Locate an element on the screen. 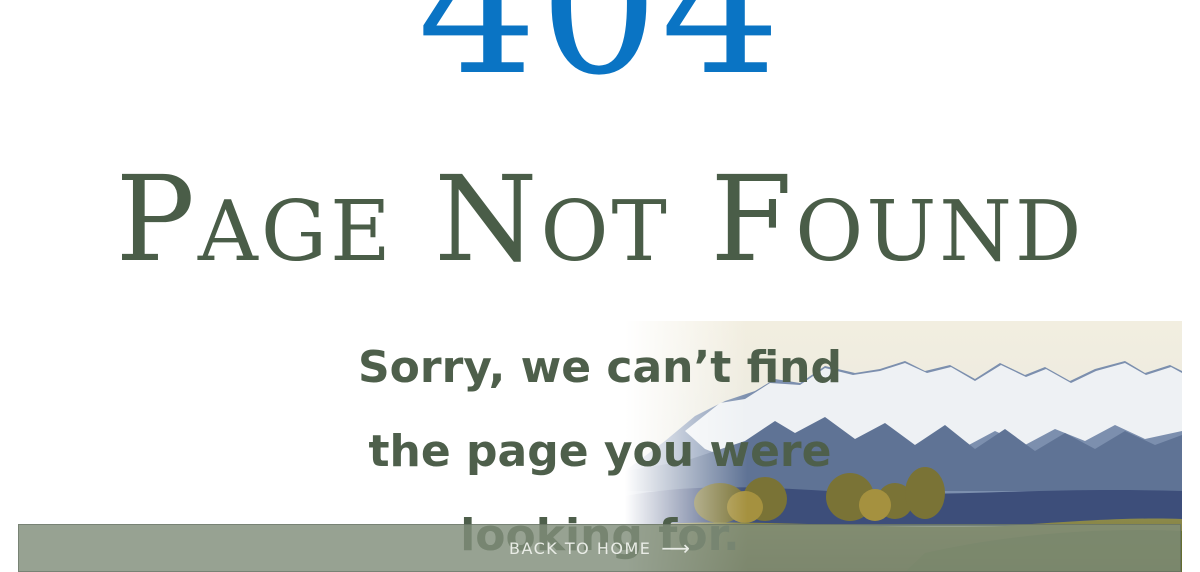 The width and height of the screenshot is (1200, 572). back-to-home-label: BACK TO HOME is located at coordinates (580, 548).